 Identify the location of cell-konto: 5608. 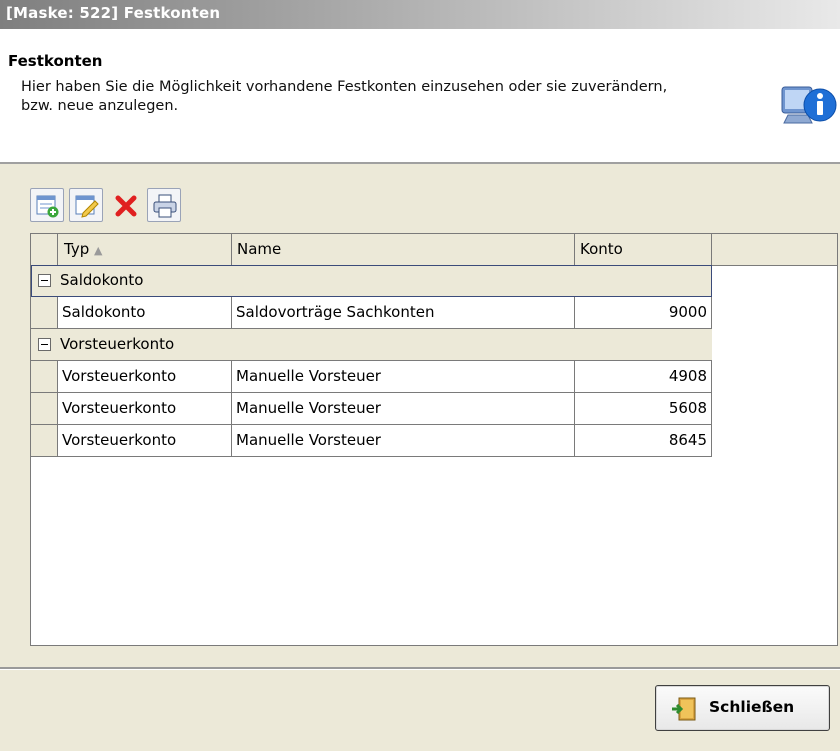
(643, 409).